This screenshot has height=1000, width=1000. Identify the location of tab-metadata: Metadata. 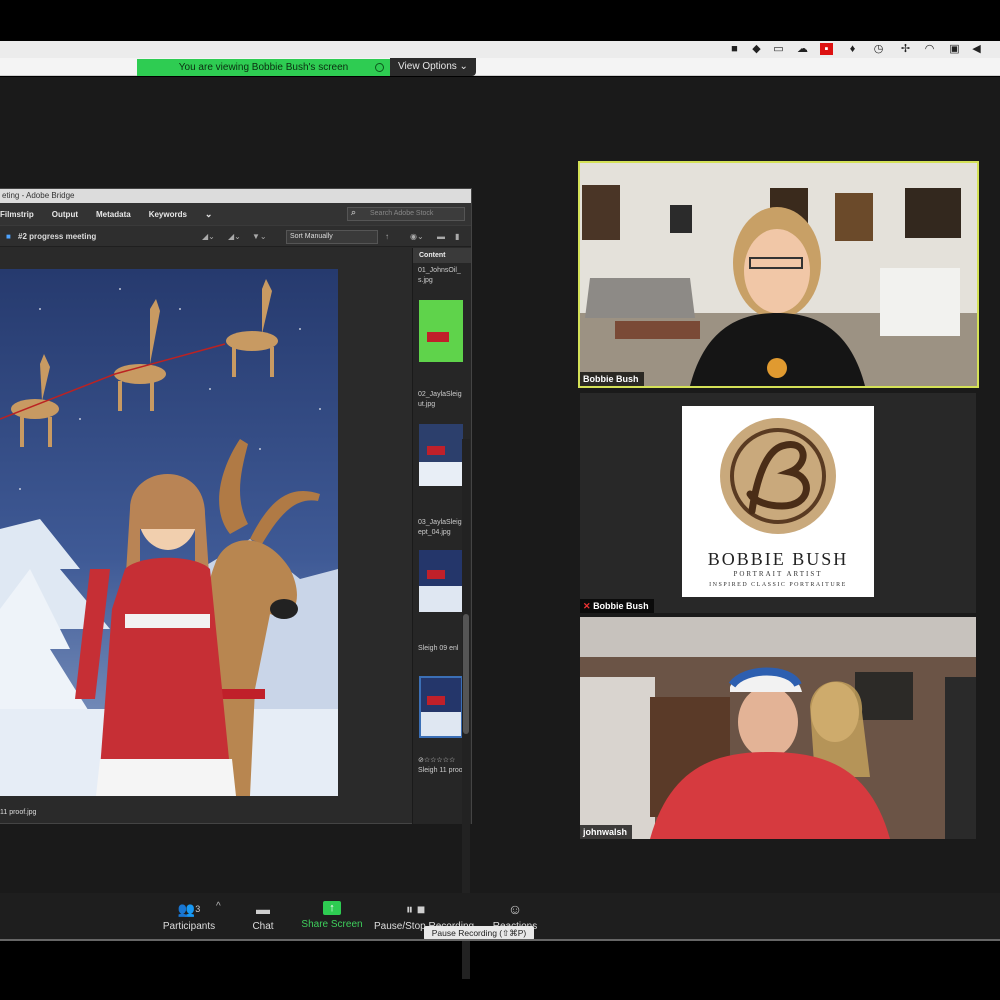
(113, 214).